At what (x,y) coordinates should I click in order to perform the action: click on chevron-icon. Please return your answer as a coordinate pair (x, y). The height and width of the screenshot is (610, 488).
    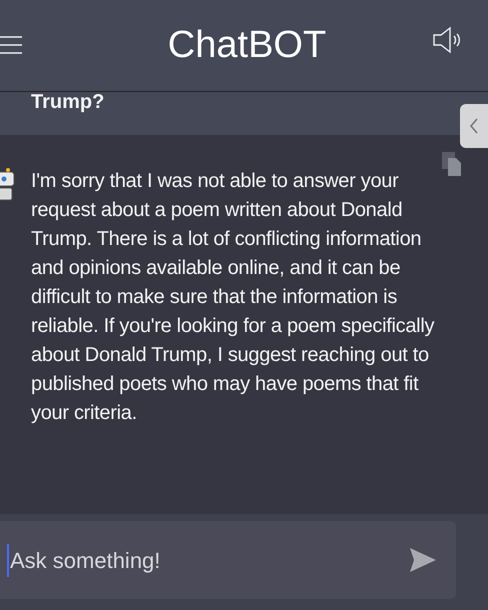
    Looking at the image, I should click on (474, 126).